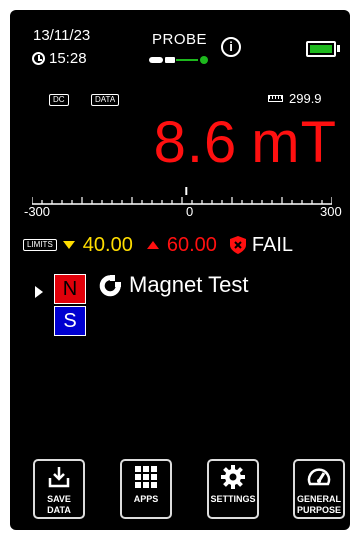 Image resolution: width=359 pixels, height=540 pixels. I want to click on analog-scale, so click(182, 196).